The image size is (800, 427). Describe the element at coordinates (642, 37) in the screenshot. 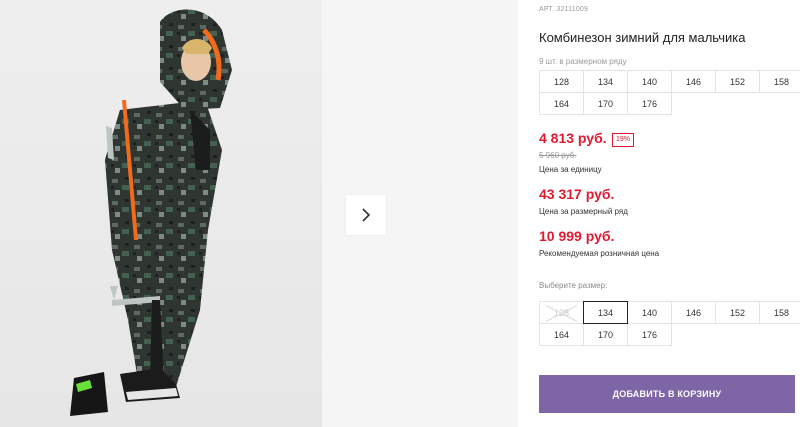

I see `product-title: Комбинезон зимний для мальчика` at that location.